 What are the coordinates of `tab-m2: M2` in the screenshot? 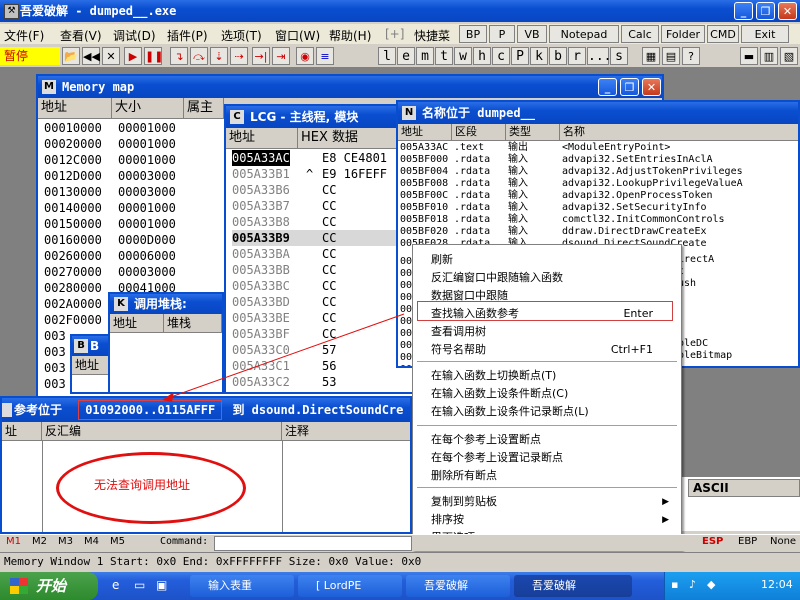 It's located at (39, 541).